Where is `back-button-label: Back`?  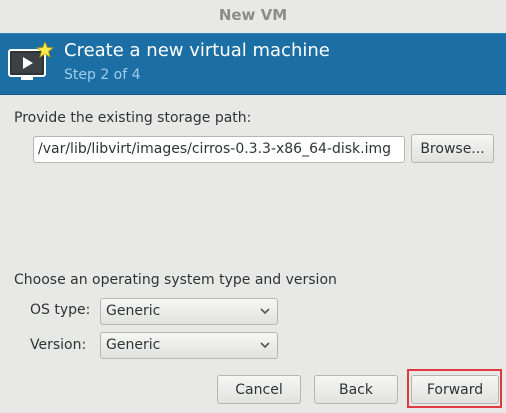 back-button-label: Back is located at coordinates (356, 389).